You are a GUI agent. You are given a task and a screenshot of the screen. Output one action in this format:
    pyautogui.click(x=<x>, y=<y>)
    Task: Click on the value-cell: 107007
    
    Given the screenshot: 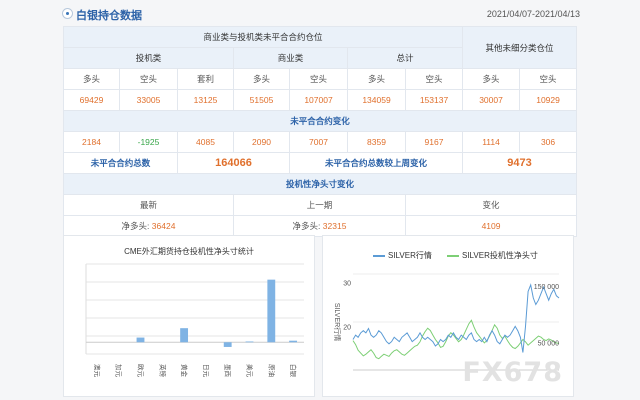 What is the action you would take?
    pyautogui.click(x=318, y=100)
    